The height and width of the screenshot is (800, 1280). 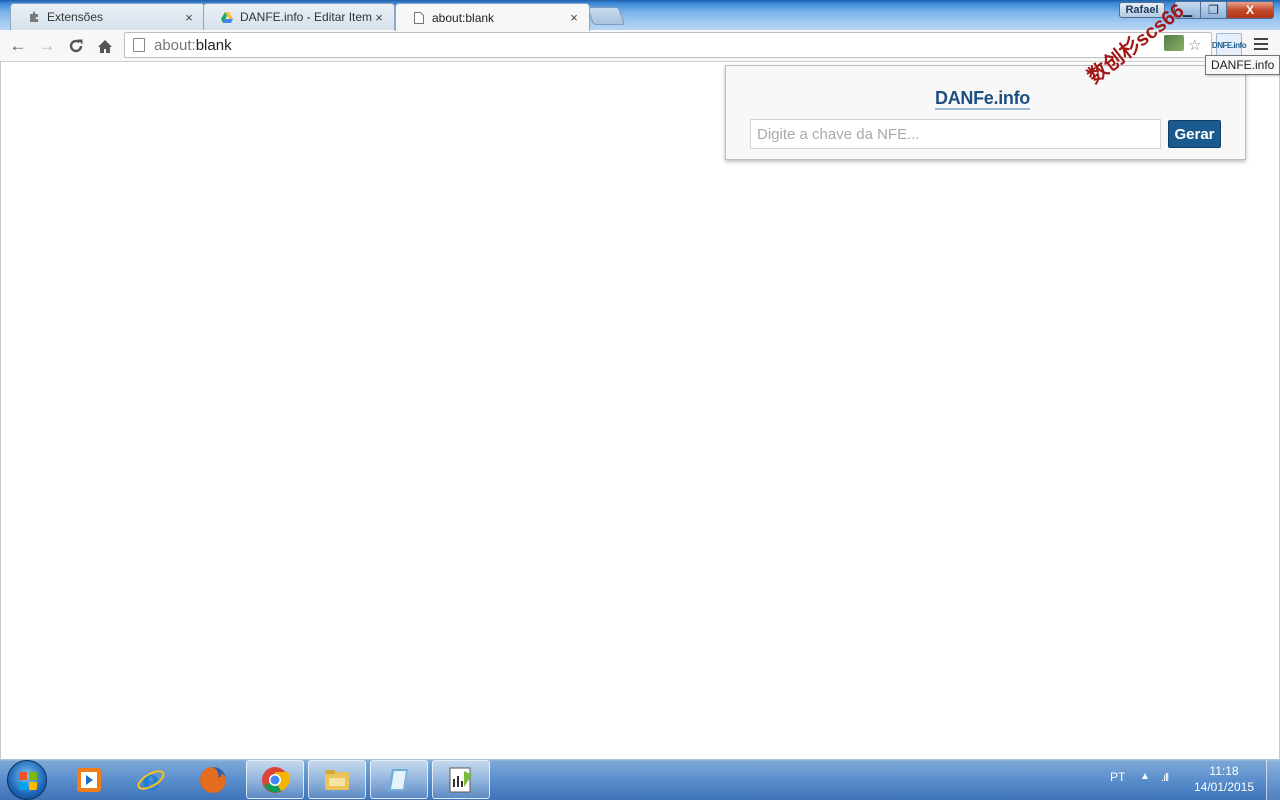 What do you see at coordinates (227, 17) in the screenshot?
I see `drive-icon` at bounding box center [227, 17].